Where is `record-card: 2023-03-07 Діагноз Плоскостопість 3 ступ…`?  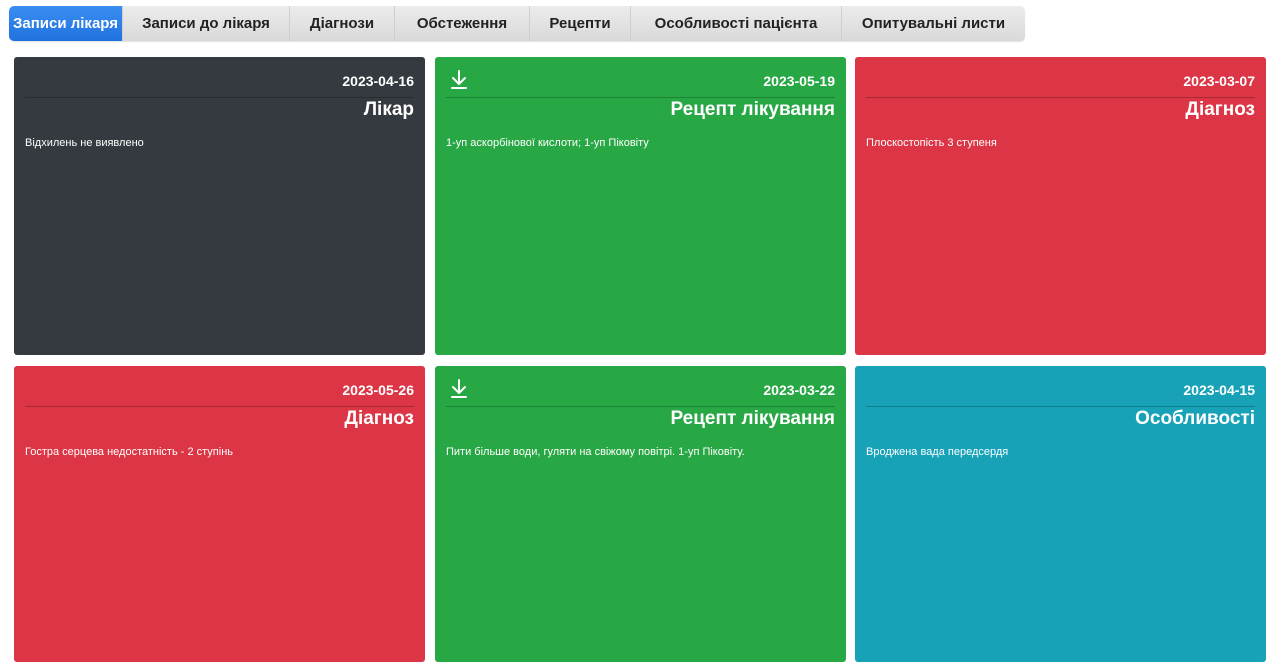 record-card: 2023-03-07 Діагноз Плоскостопість 3 ступ… is located at coordinates (1060, 206).